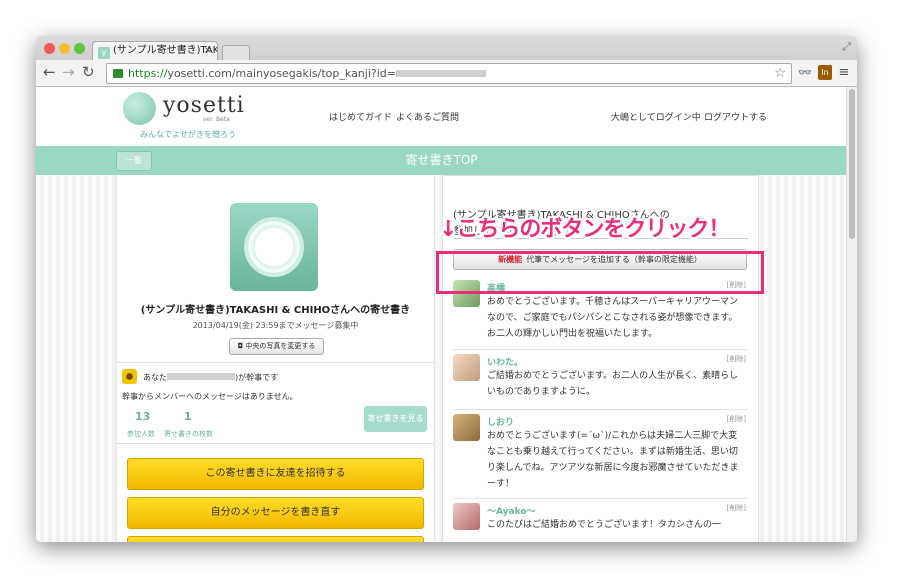  I want to click on rewrite-message-button: 自分のメッセージを書き直す, so click(275, 513).